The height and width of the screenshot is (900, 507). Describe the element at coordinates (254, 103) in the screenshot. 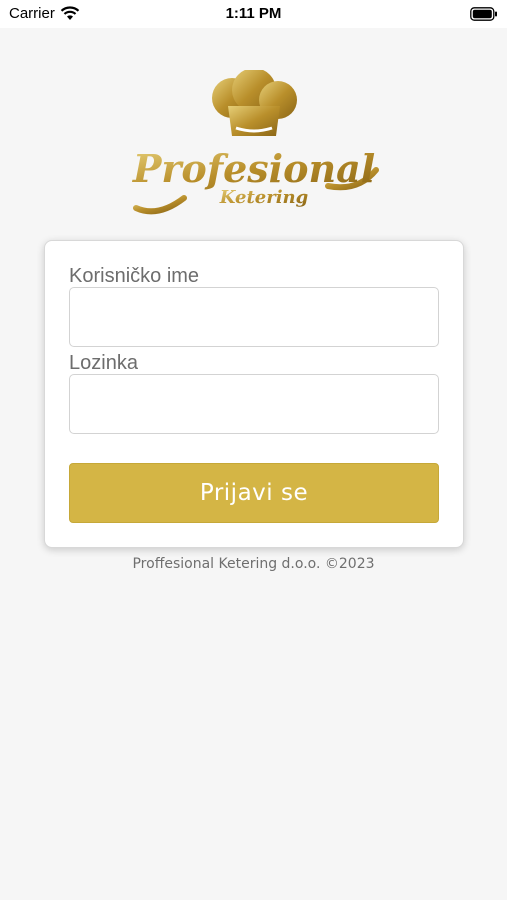

I see `chef-hat-icon` at that location.